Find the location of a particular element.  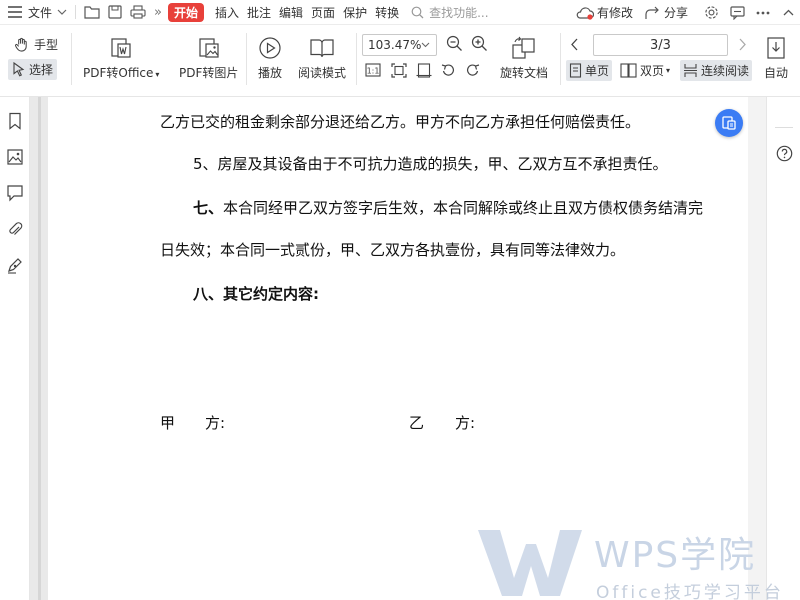

double-page-button: 双页 ▾ is located at coordinates (645, 70).